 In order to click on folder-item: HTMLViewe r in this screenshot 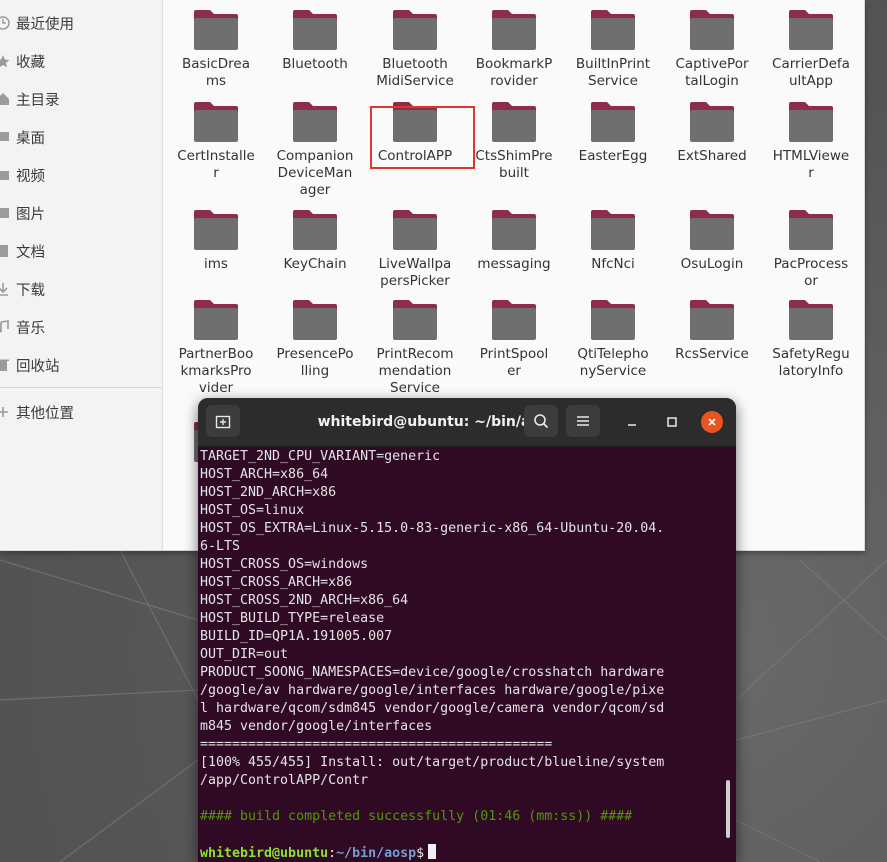, I will do `click(811, 141)`.